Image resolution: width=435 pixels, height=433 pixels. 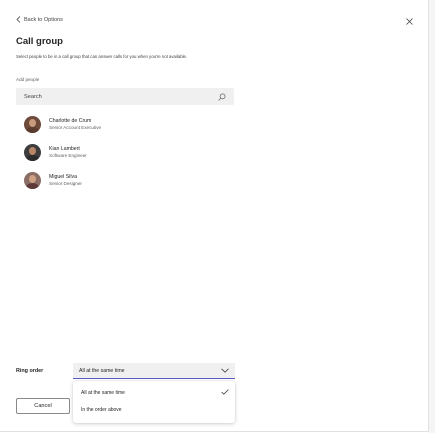 What do you see at coordinates (225, 392) in the screenshot?
I see `checkmark-icon` at bounding box center [225, 392].